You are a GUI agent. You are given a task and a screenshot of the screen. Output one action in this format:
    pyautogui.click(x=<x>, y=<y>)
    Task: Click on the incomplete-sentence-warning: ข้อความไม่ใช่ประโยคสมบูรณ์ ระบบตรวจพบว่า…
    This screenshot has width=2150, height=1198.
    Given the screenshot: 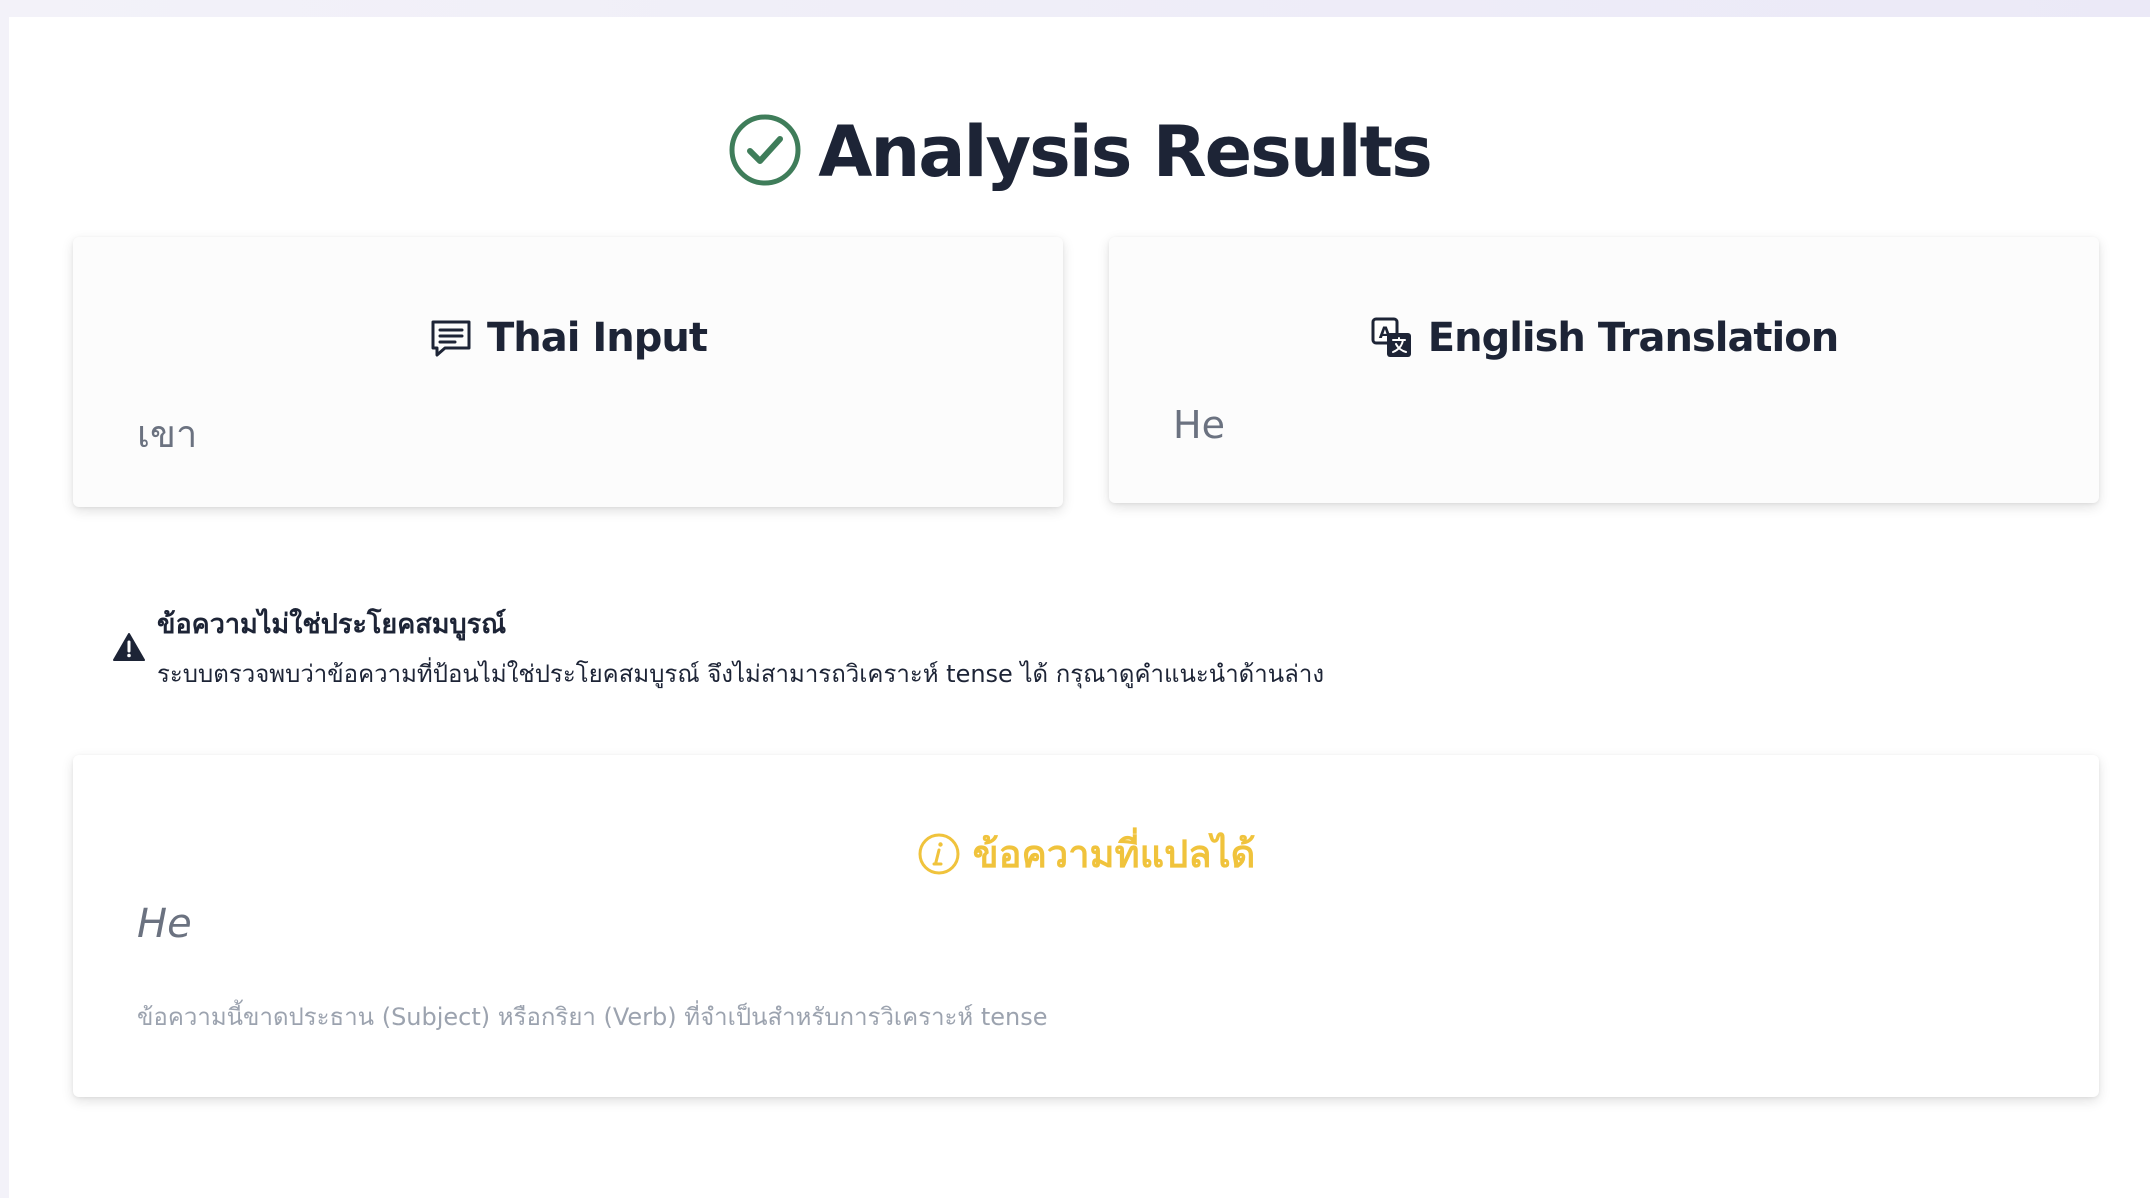 What is the action you would take?
    pyautogui.click(x=903, y=652)
    